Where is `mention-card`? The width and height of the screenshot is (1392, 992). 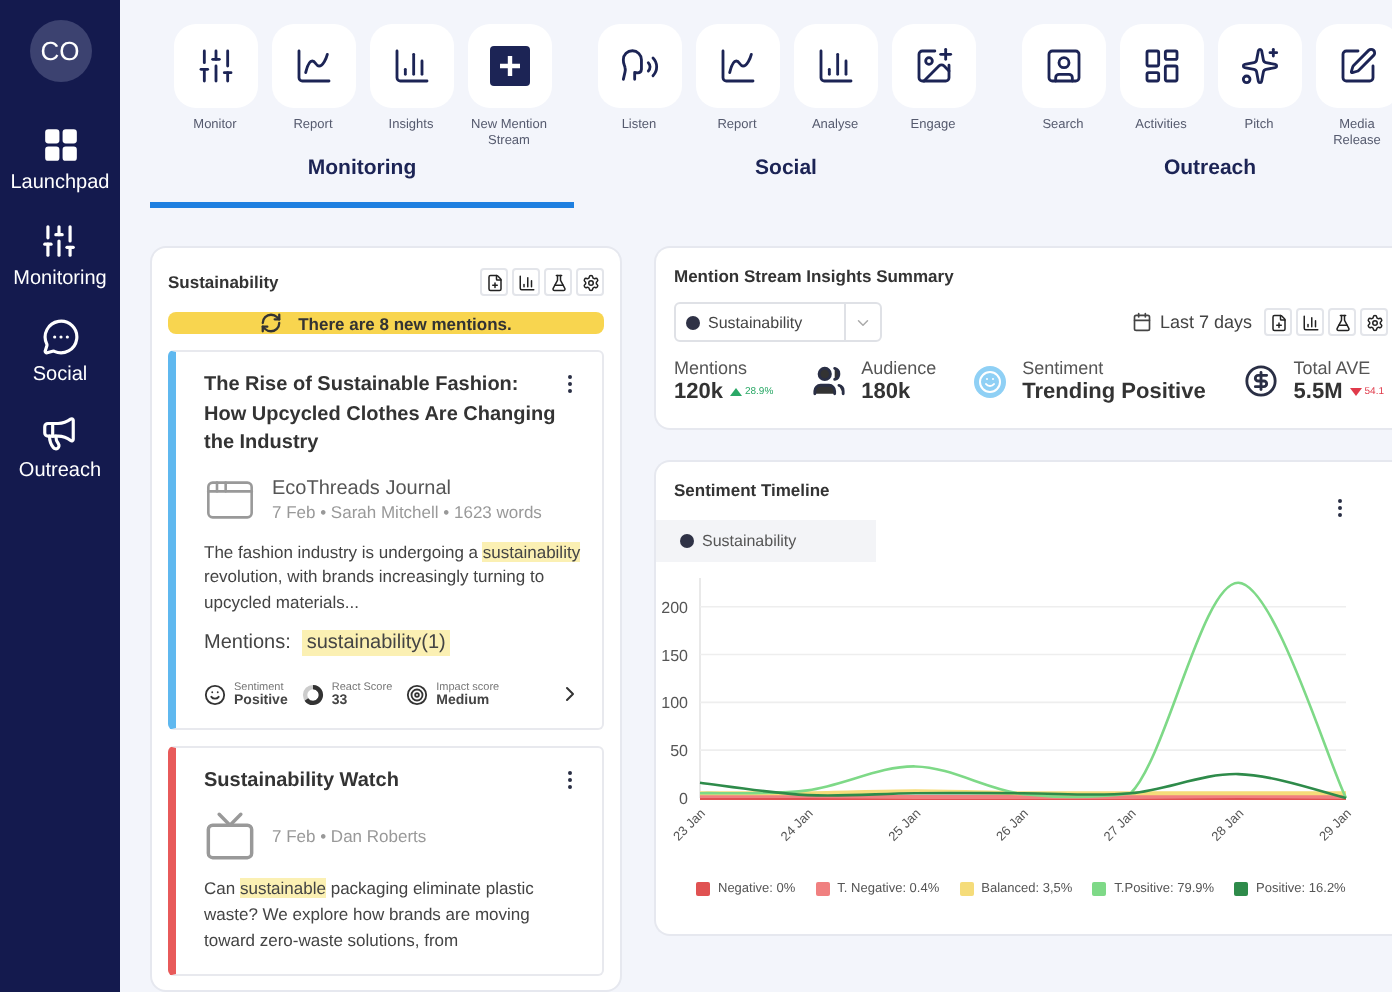 mention-card is located at coordinates (386, 540).